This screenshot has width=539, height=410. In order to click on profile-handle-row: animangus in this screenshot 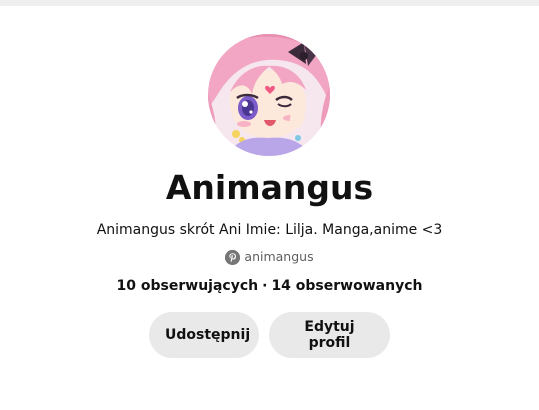, I will do `click(269, 257)`.